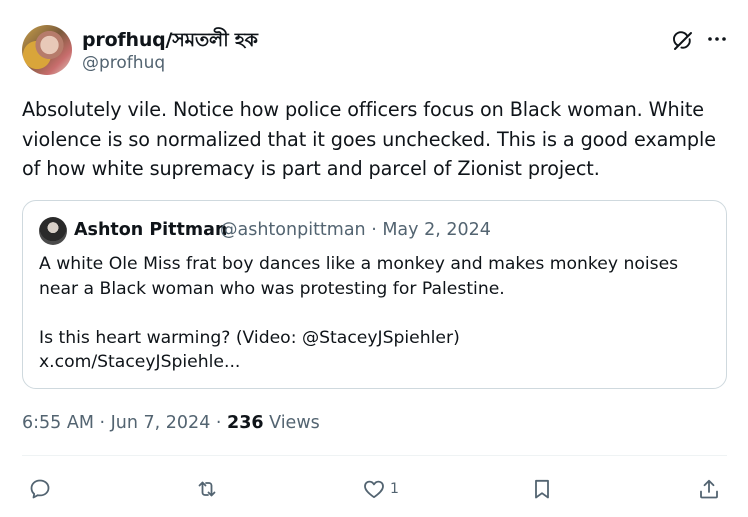 The height and width of the screenshot is (517, 748). What do you see at coordinates (245, 423) in the screenshot?
I see `views-count: 236` at bounding box center [245, 423].